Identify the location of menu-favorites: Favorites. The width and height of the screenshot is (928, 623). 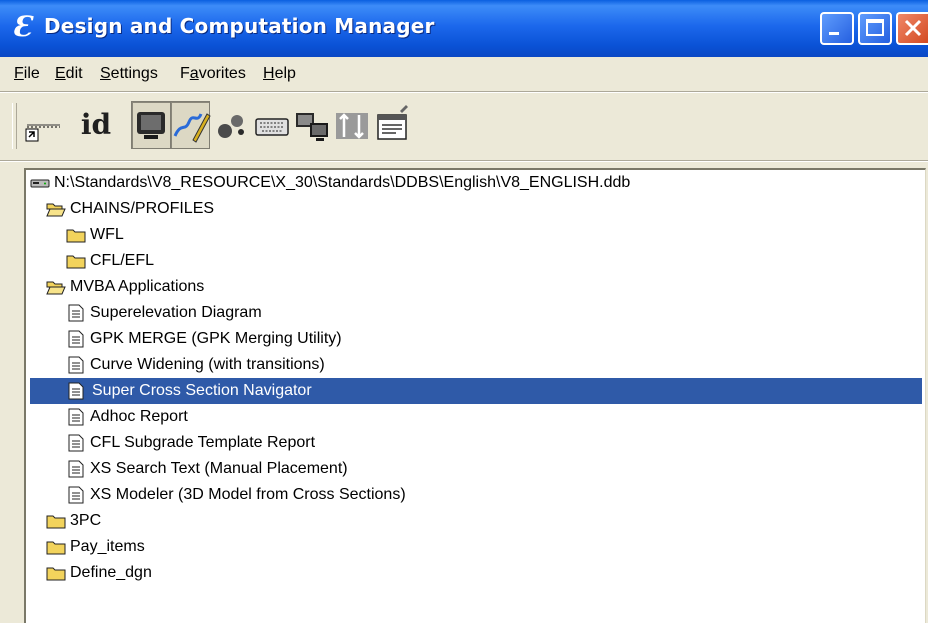
(213, 74).